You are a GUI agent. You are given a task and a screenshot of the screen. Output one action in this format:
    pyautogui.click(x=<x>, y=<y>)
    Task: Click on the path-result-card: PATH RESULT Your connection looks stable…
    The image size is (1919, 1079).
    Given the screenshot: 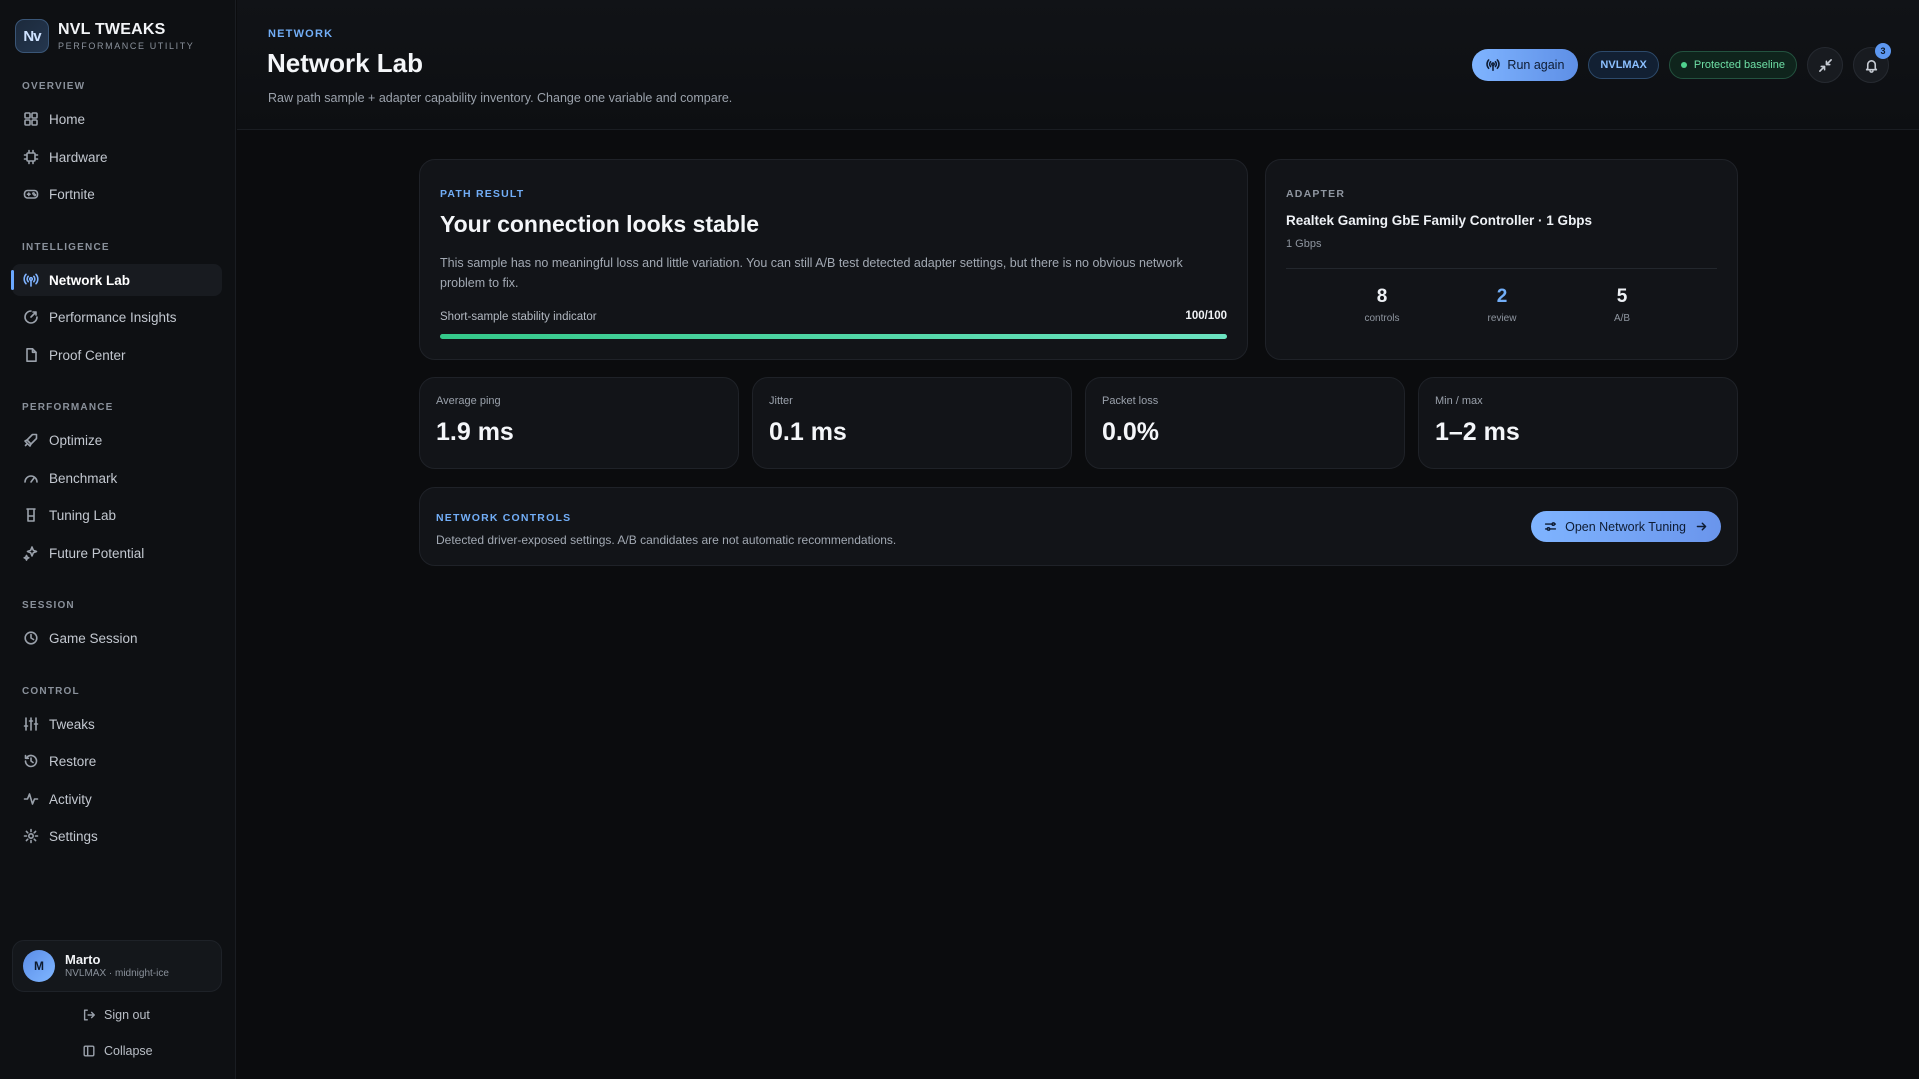 What is the action you would take?
    pyautogui.click(x=833, y=259)
    